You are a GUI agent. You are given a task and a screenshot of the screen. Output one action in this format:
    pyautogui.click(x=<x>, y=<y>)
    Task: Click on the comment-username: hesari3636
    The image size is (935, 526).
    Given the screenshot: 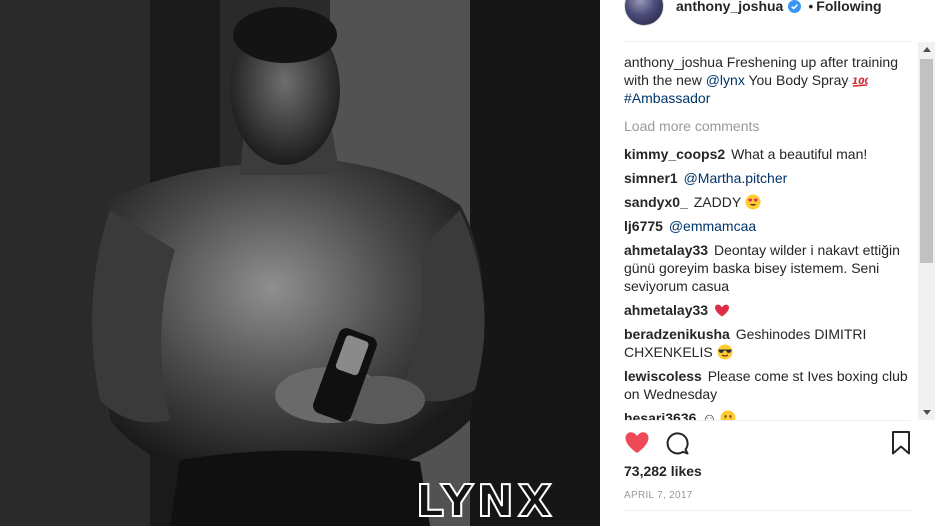 What is the action you would take?
    pyautogui.click(x=660, y=415)
    